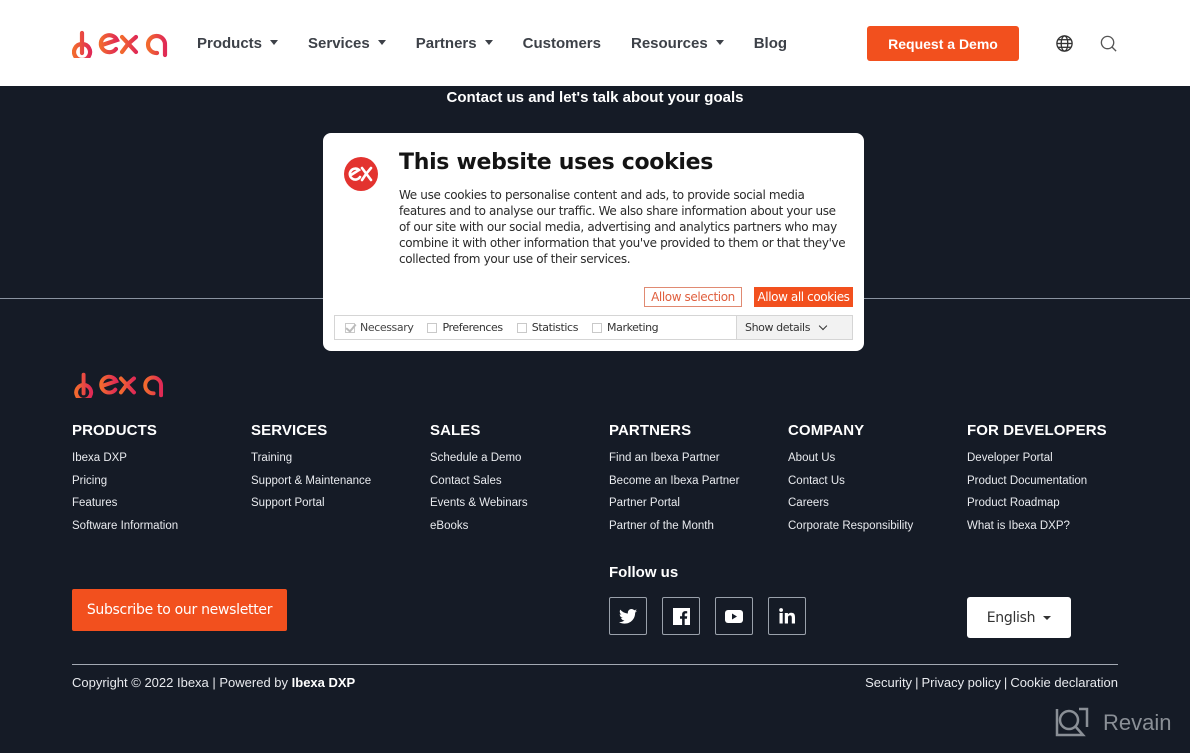  What do you see at coordinates (120, 384) in the screenshot?
I see `footer-ibexa-logo` at bounding box center [120, 384].